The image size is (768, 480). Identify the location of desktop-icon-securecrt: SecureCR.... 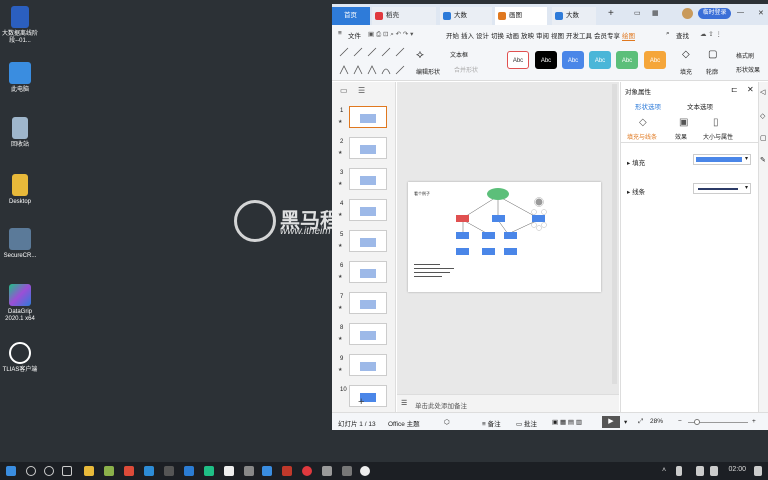
(20, 244).